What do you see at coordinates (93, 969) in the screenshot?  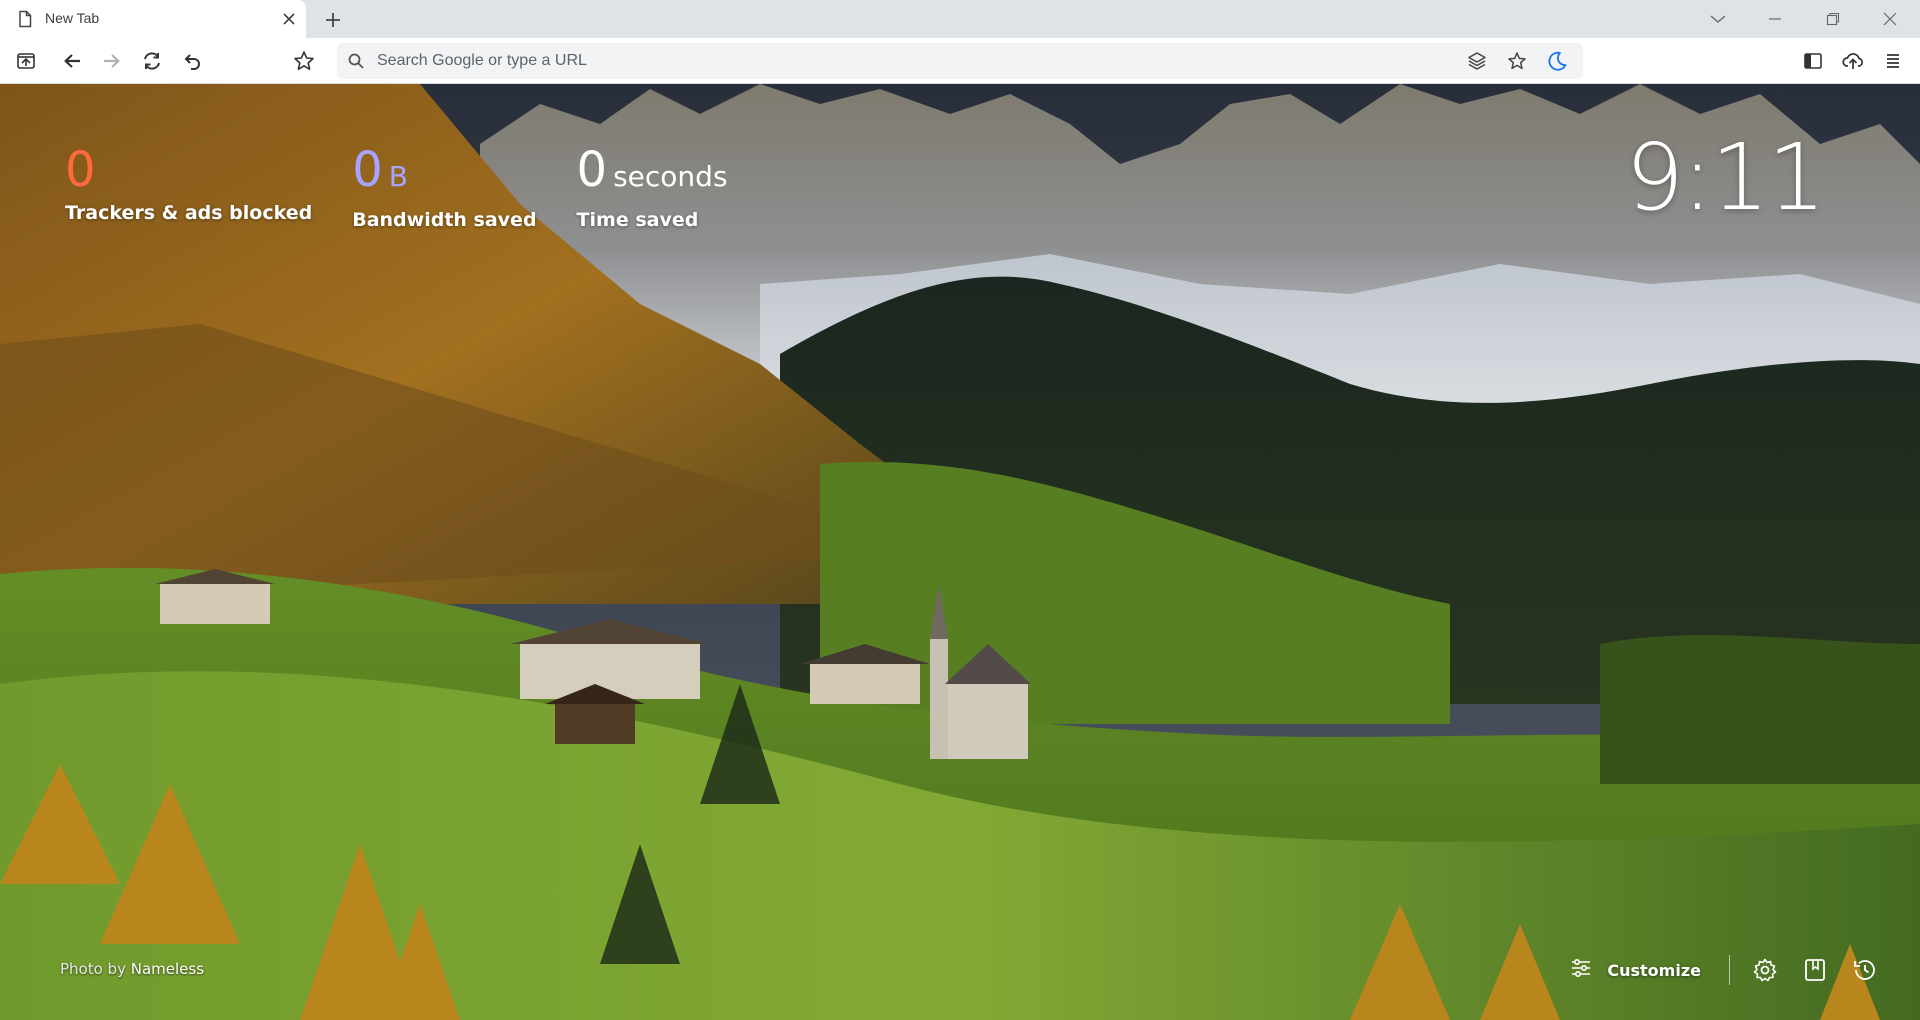 I see `photo-credit-prefix: Photo by` at bounding box center [93, 969].